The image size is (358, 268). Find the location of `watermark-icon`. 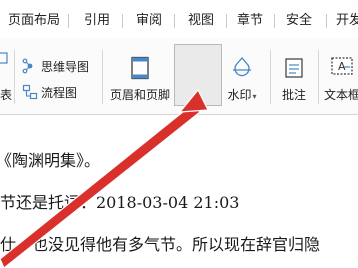

watermark-icon is located at coordinates (242, 67).